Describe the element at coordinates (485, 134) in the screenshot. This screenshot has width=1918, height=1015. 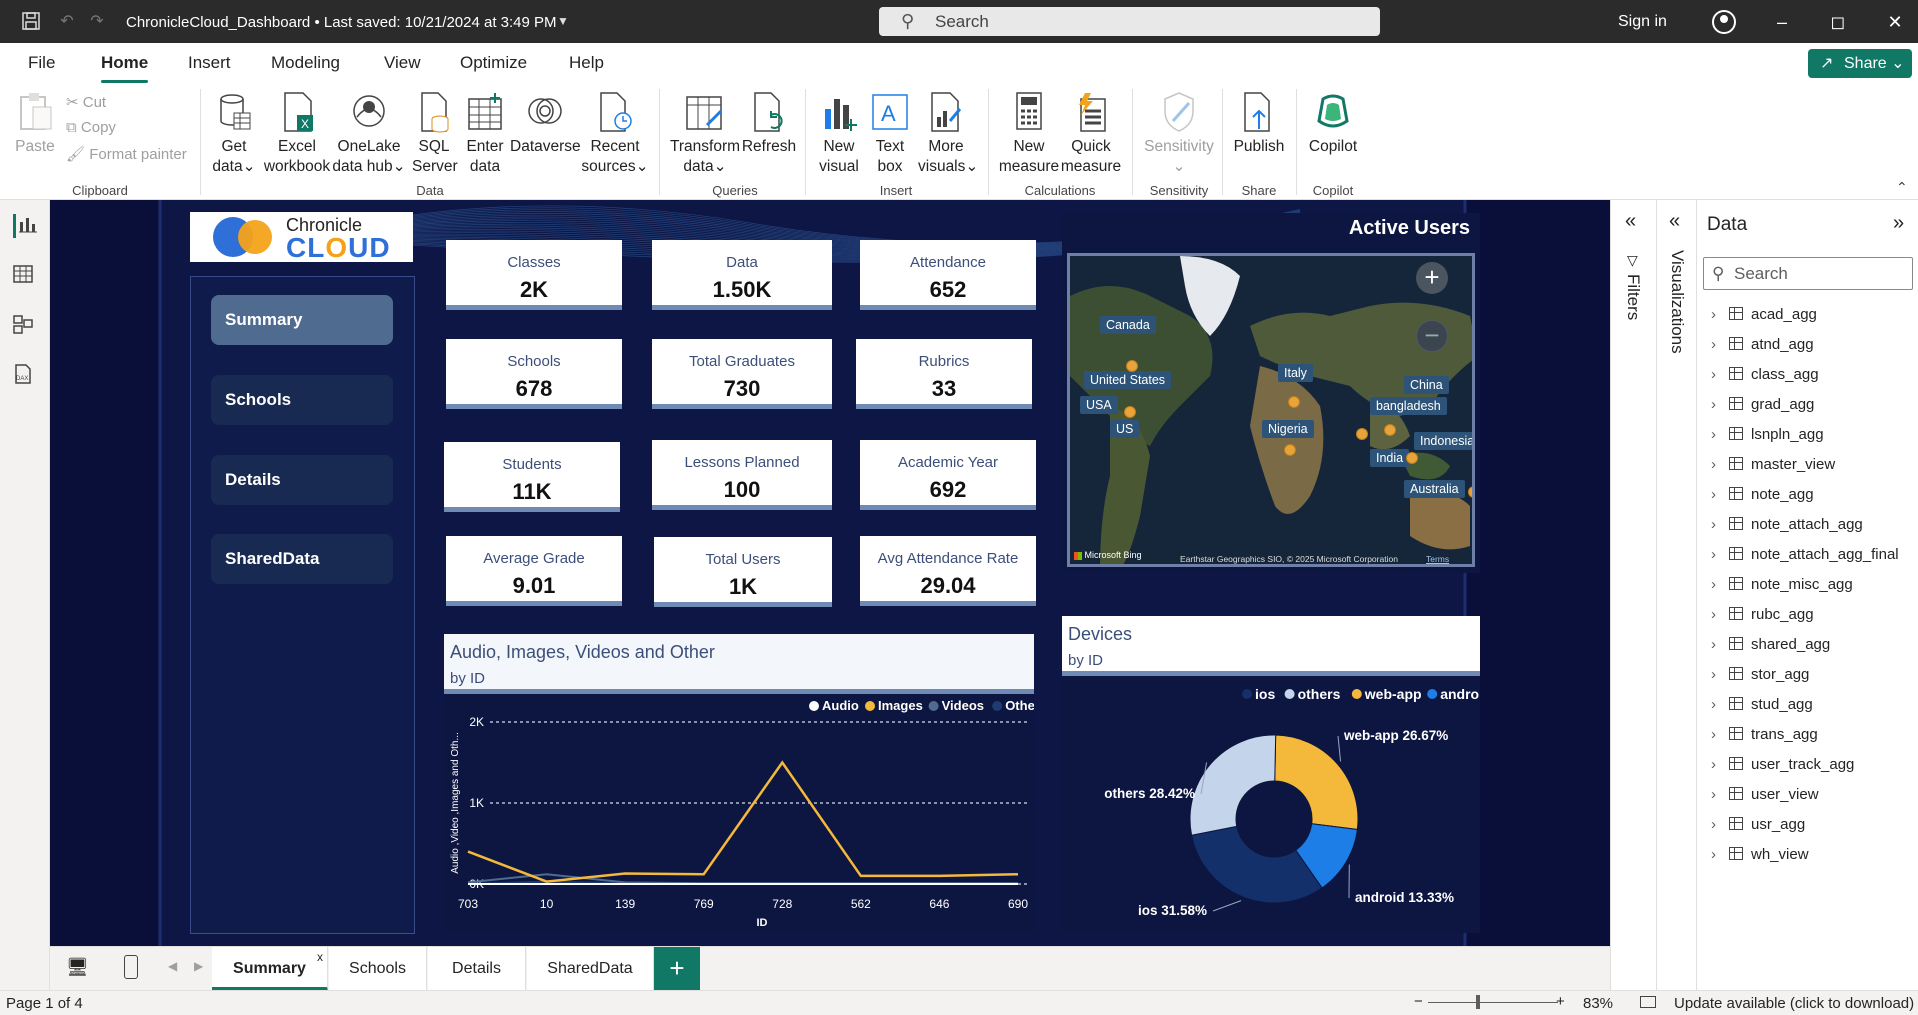
I see `enter-data-button: Enter data` at that location.